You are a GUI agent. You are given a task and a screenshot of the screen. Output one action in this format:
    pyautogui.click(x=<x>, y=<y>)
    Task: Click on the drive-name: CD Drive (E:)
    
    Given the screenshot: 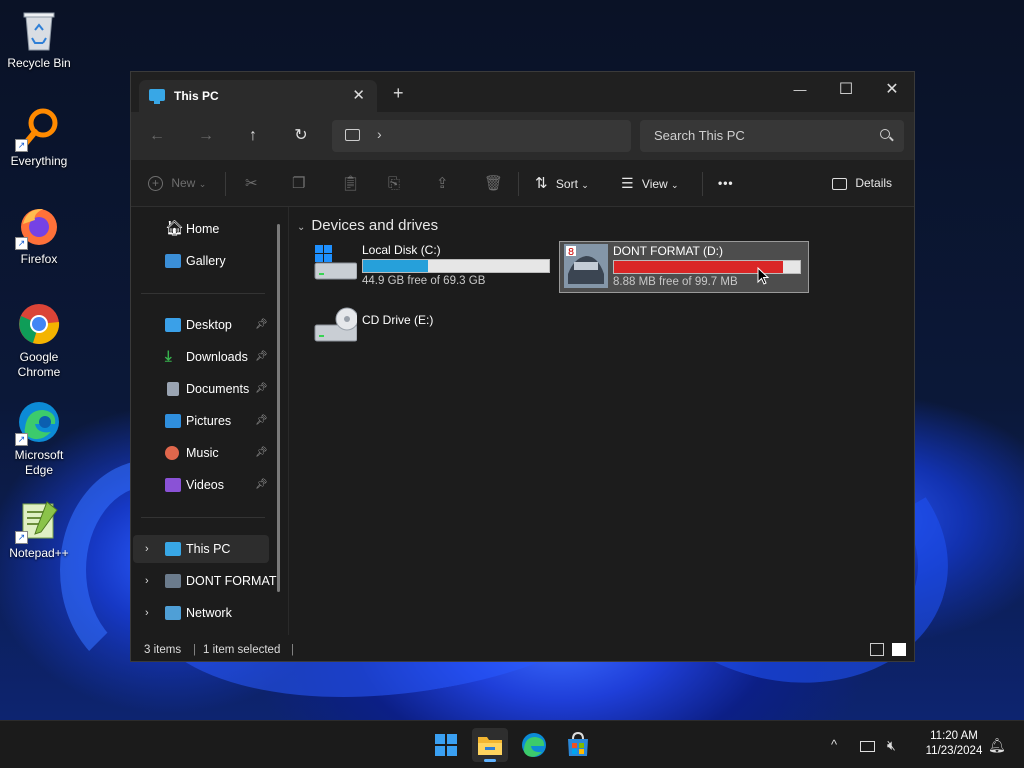 What is the action you would take?
    pyautogui.click(x=398, y=320)
    